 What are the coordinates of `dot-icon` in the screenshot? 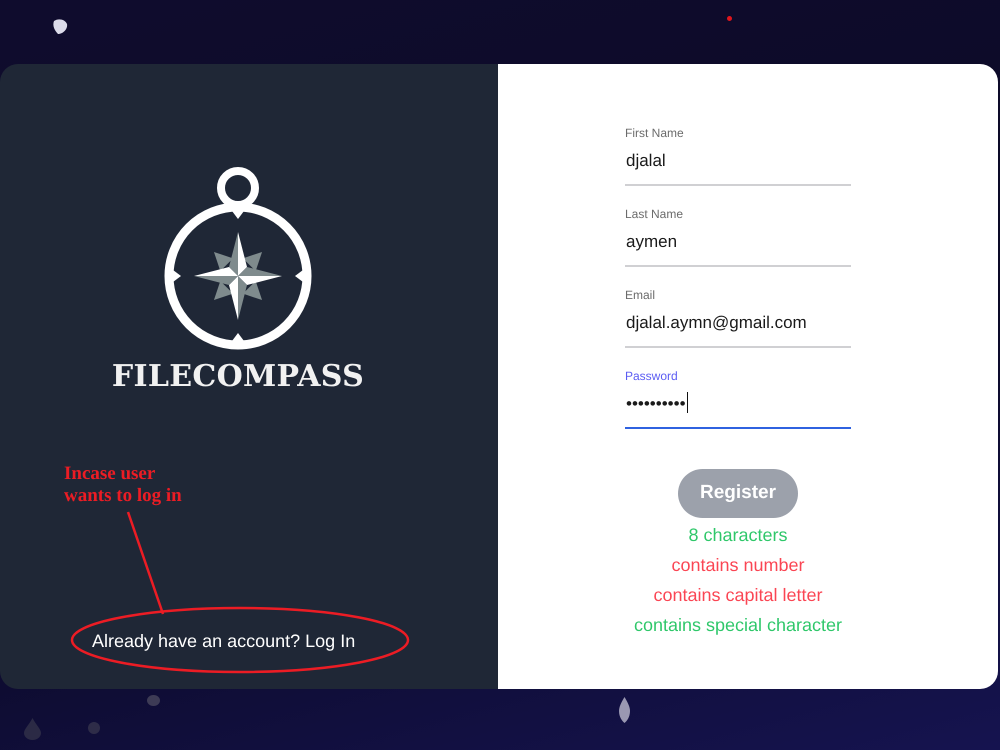 It's located at (729, 18).